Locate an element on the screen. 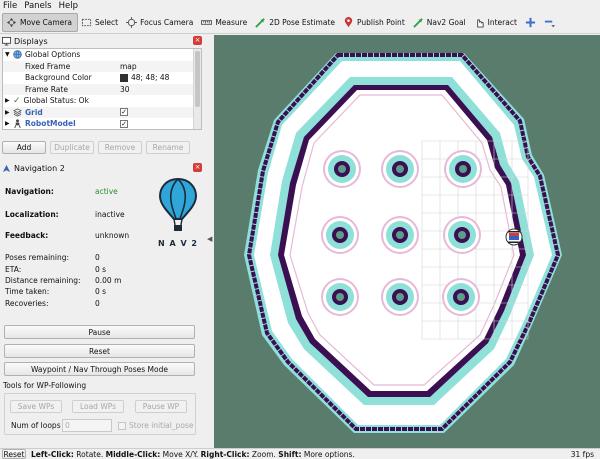  tree-label: Global Status: Ok is located at coordinates (56, 101).